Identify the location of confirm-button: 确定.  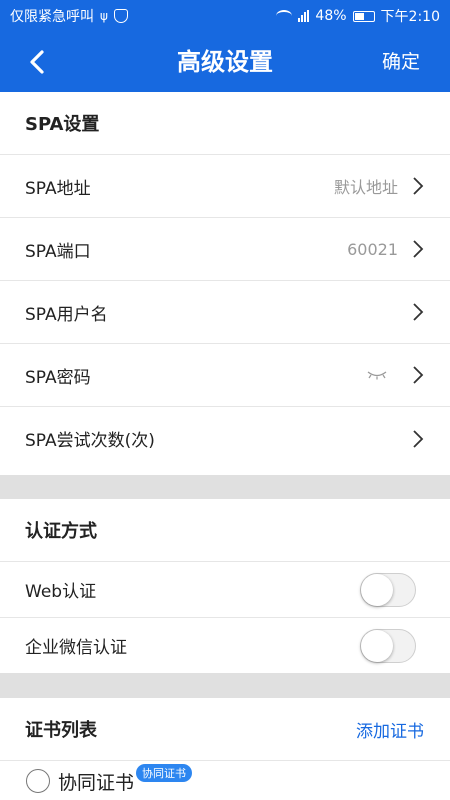
(401, 62).